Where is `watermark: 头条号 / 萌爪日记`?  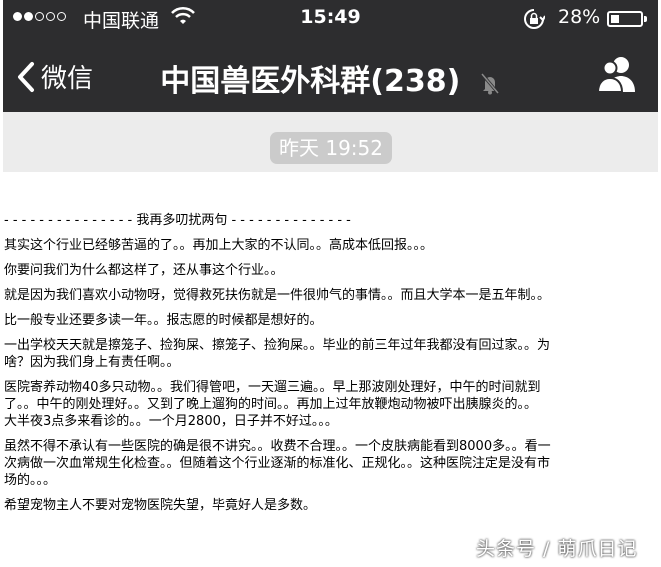 watermark: 头条号 / 萌爪日记 is located at coordinates (557, 549).